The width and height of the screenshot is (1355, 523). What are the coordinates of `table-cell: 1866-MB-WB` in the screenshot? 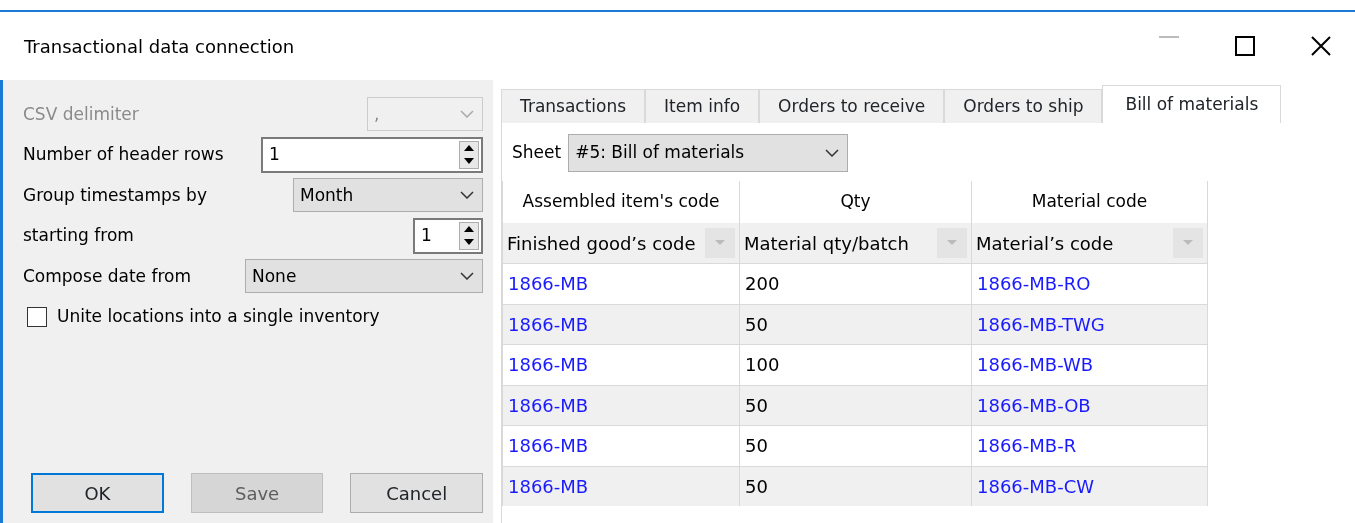 It's located at (1089, 364).